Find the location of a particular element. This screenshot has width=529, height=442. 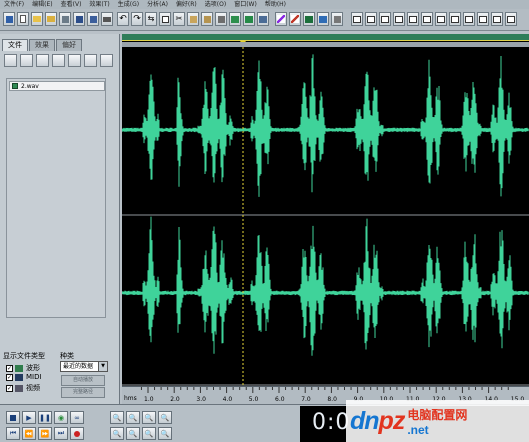

level-meter-icon is located at coordinates (309, 19).